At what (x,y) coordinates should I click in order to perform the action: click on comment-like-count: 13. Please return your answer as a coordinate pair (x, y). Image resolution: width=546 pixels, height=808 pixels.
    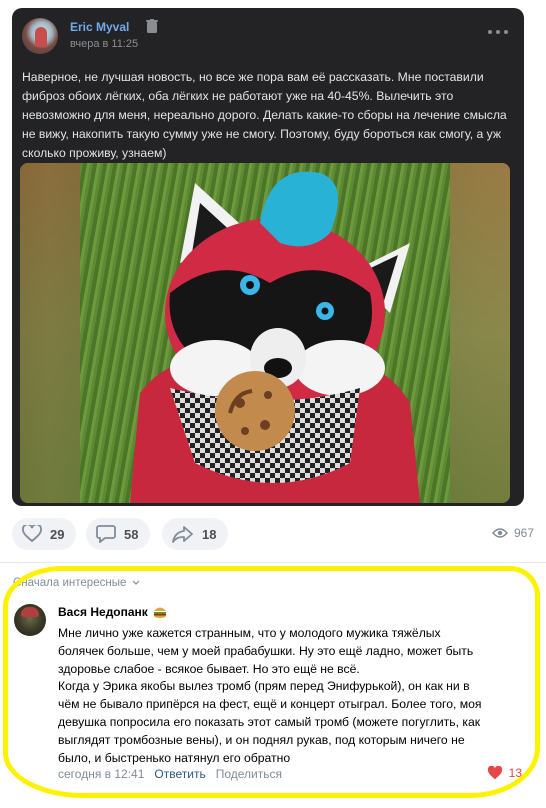
    Looking at the image, I should click on (515, 773).